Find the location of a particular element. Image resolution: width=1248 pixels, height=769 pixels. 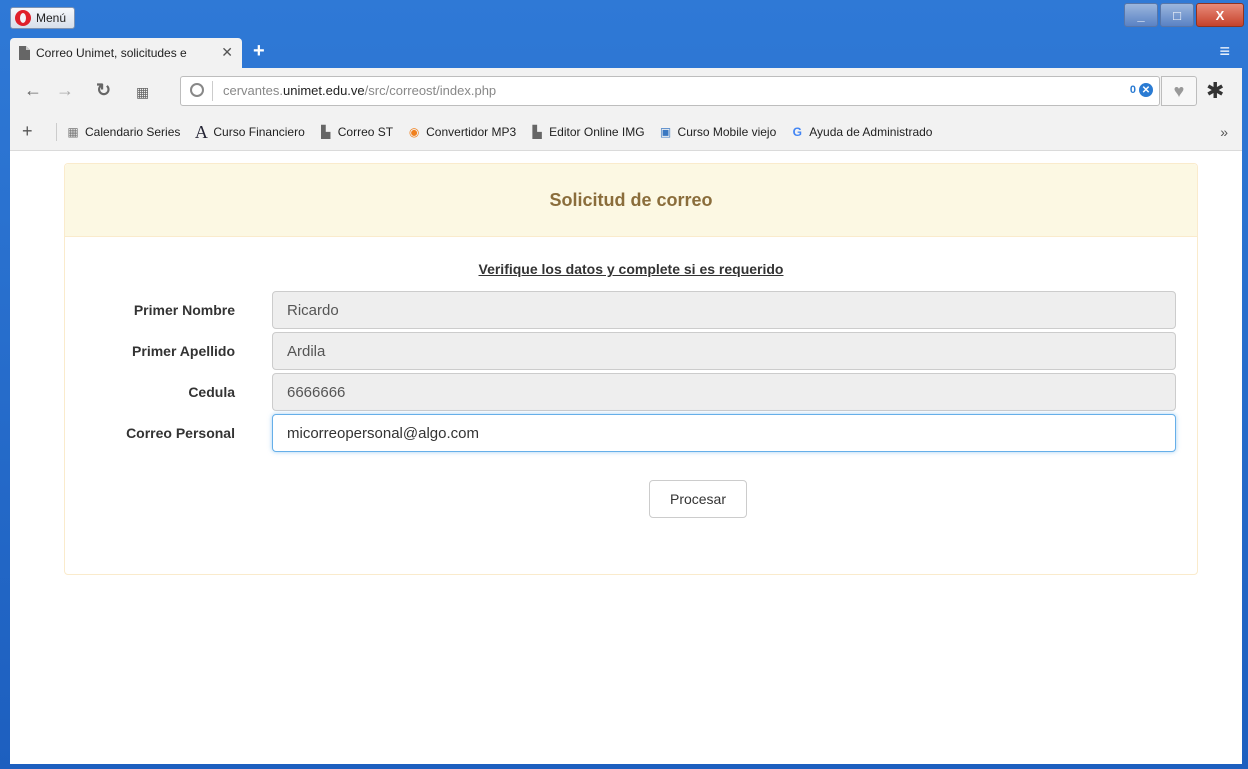

grid-icon: ▦ is located at coordinates (73, 132).